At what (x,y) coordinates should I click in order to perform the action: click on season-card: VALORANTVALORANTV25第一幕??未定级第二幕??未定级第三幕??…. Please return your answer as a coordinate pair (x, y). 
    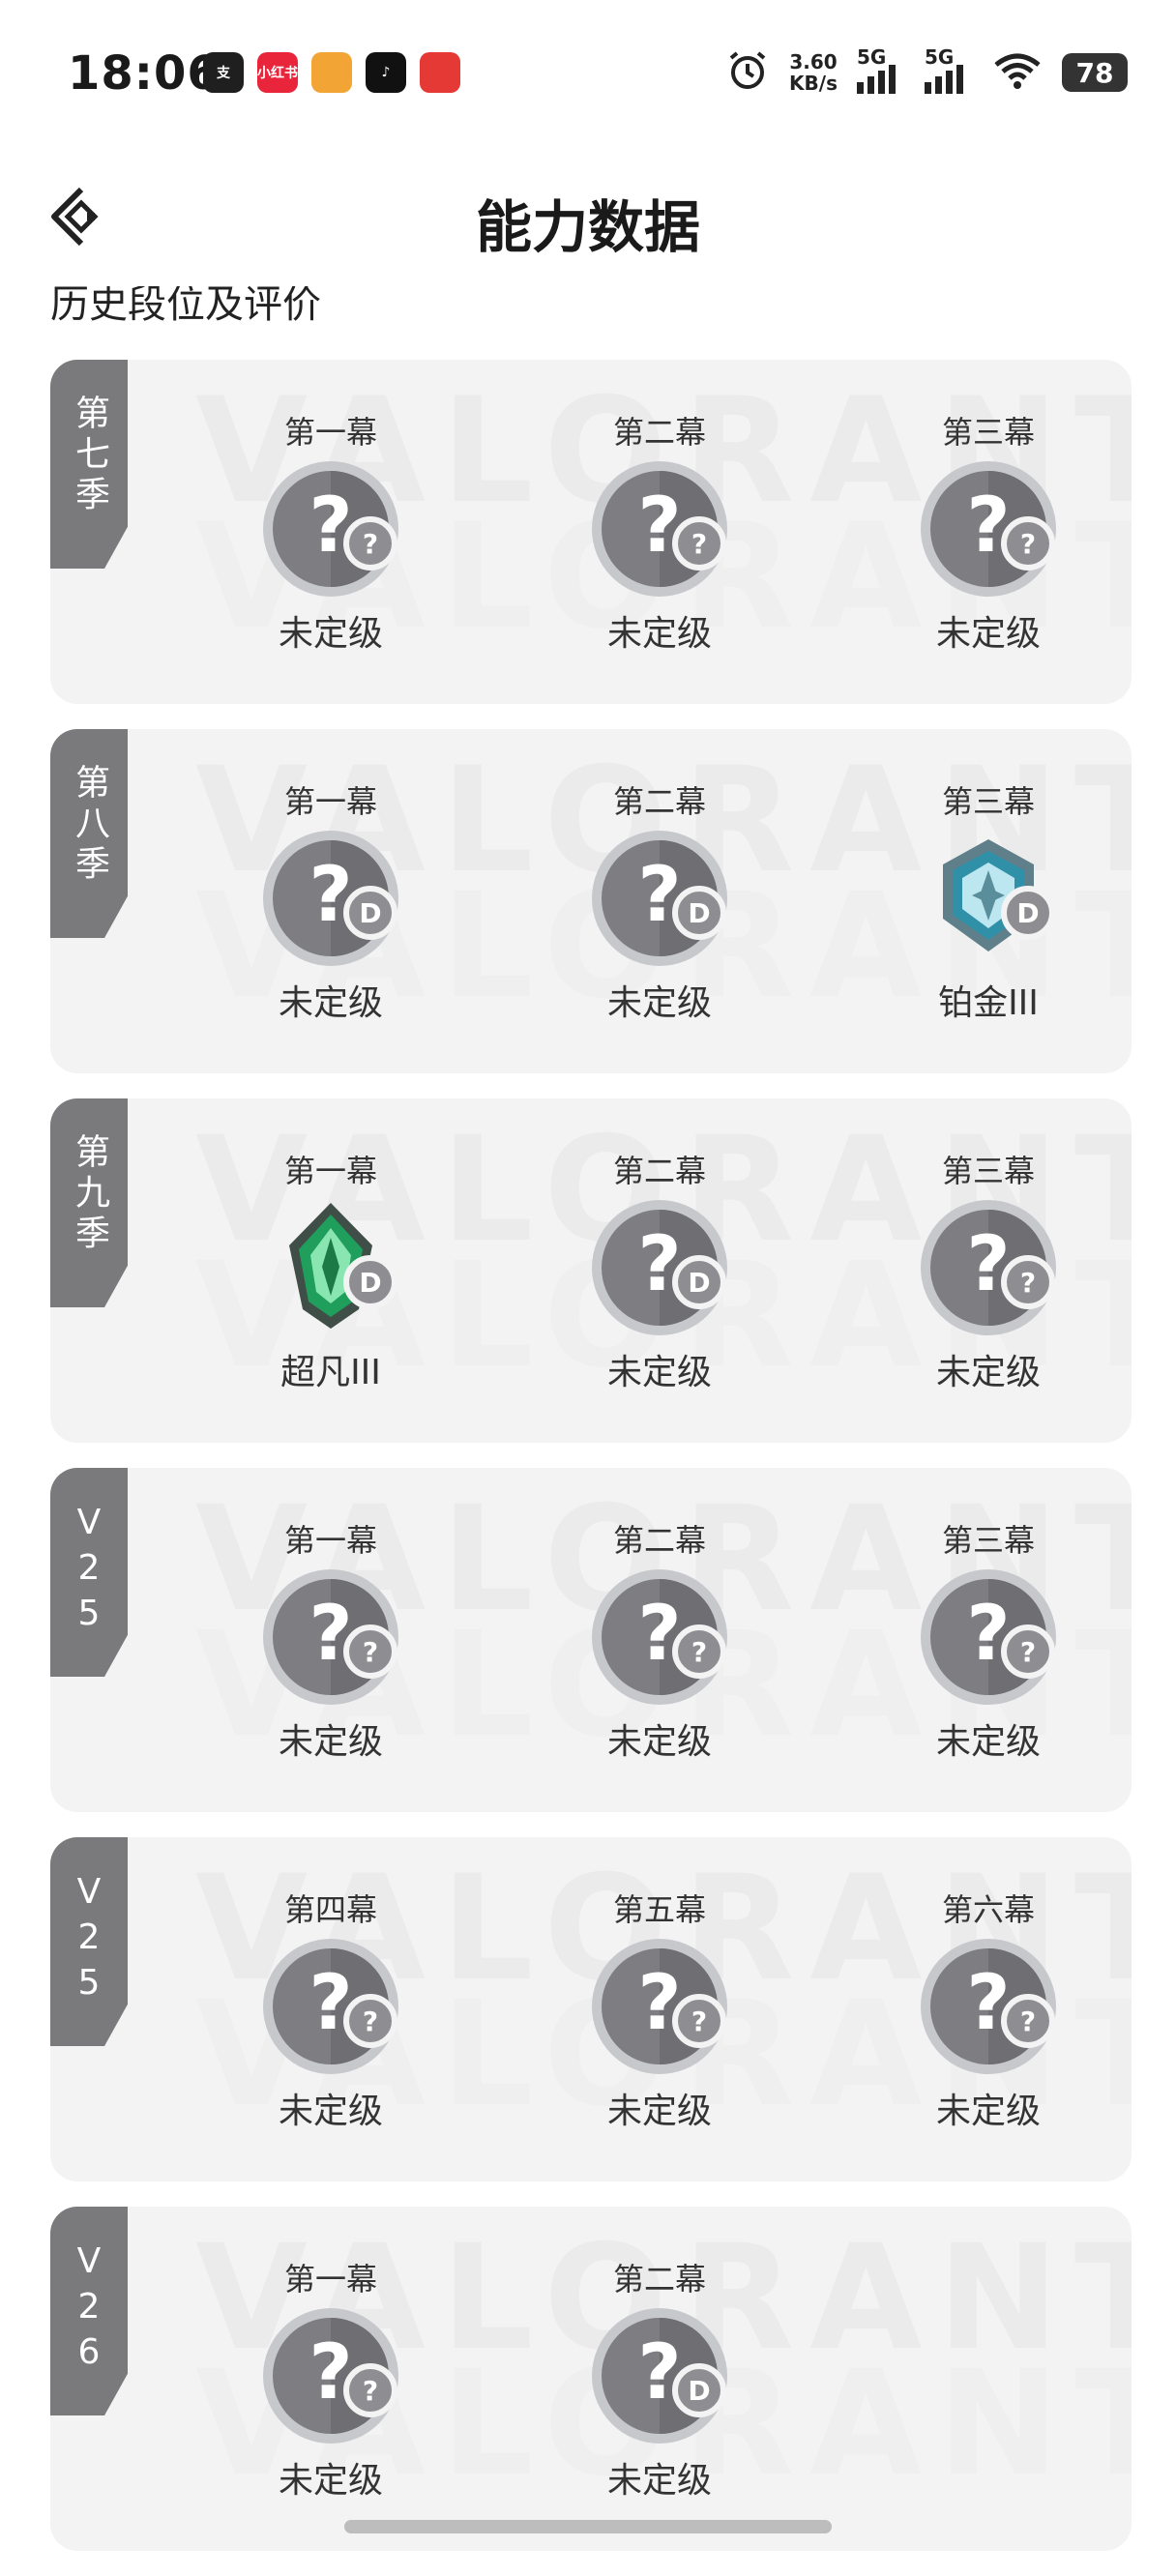
    Looking at the image, I should click on (591, 1640).